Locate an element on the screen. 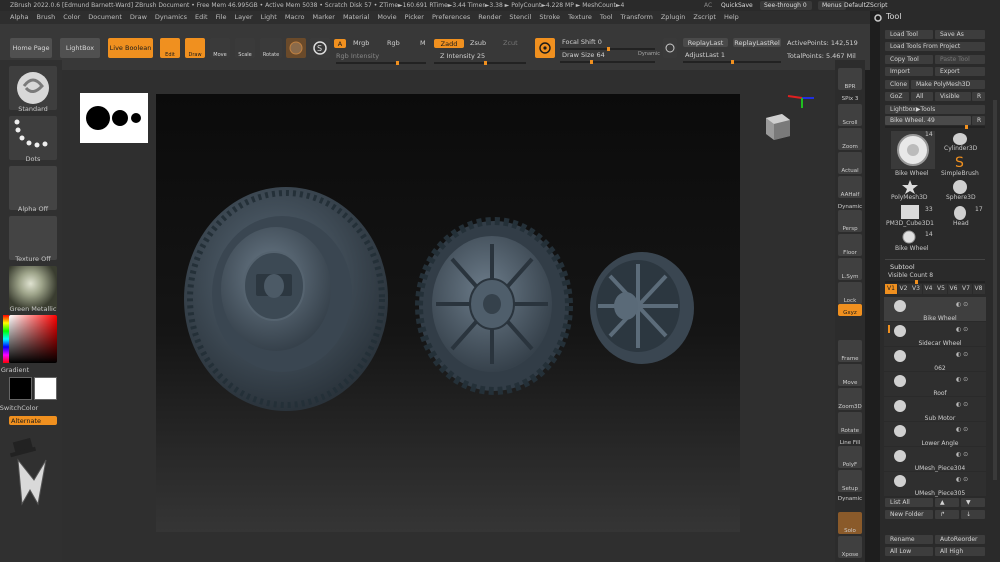  menu-help: Help is located at coordinates (731, 17).